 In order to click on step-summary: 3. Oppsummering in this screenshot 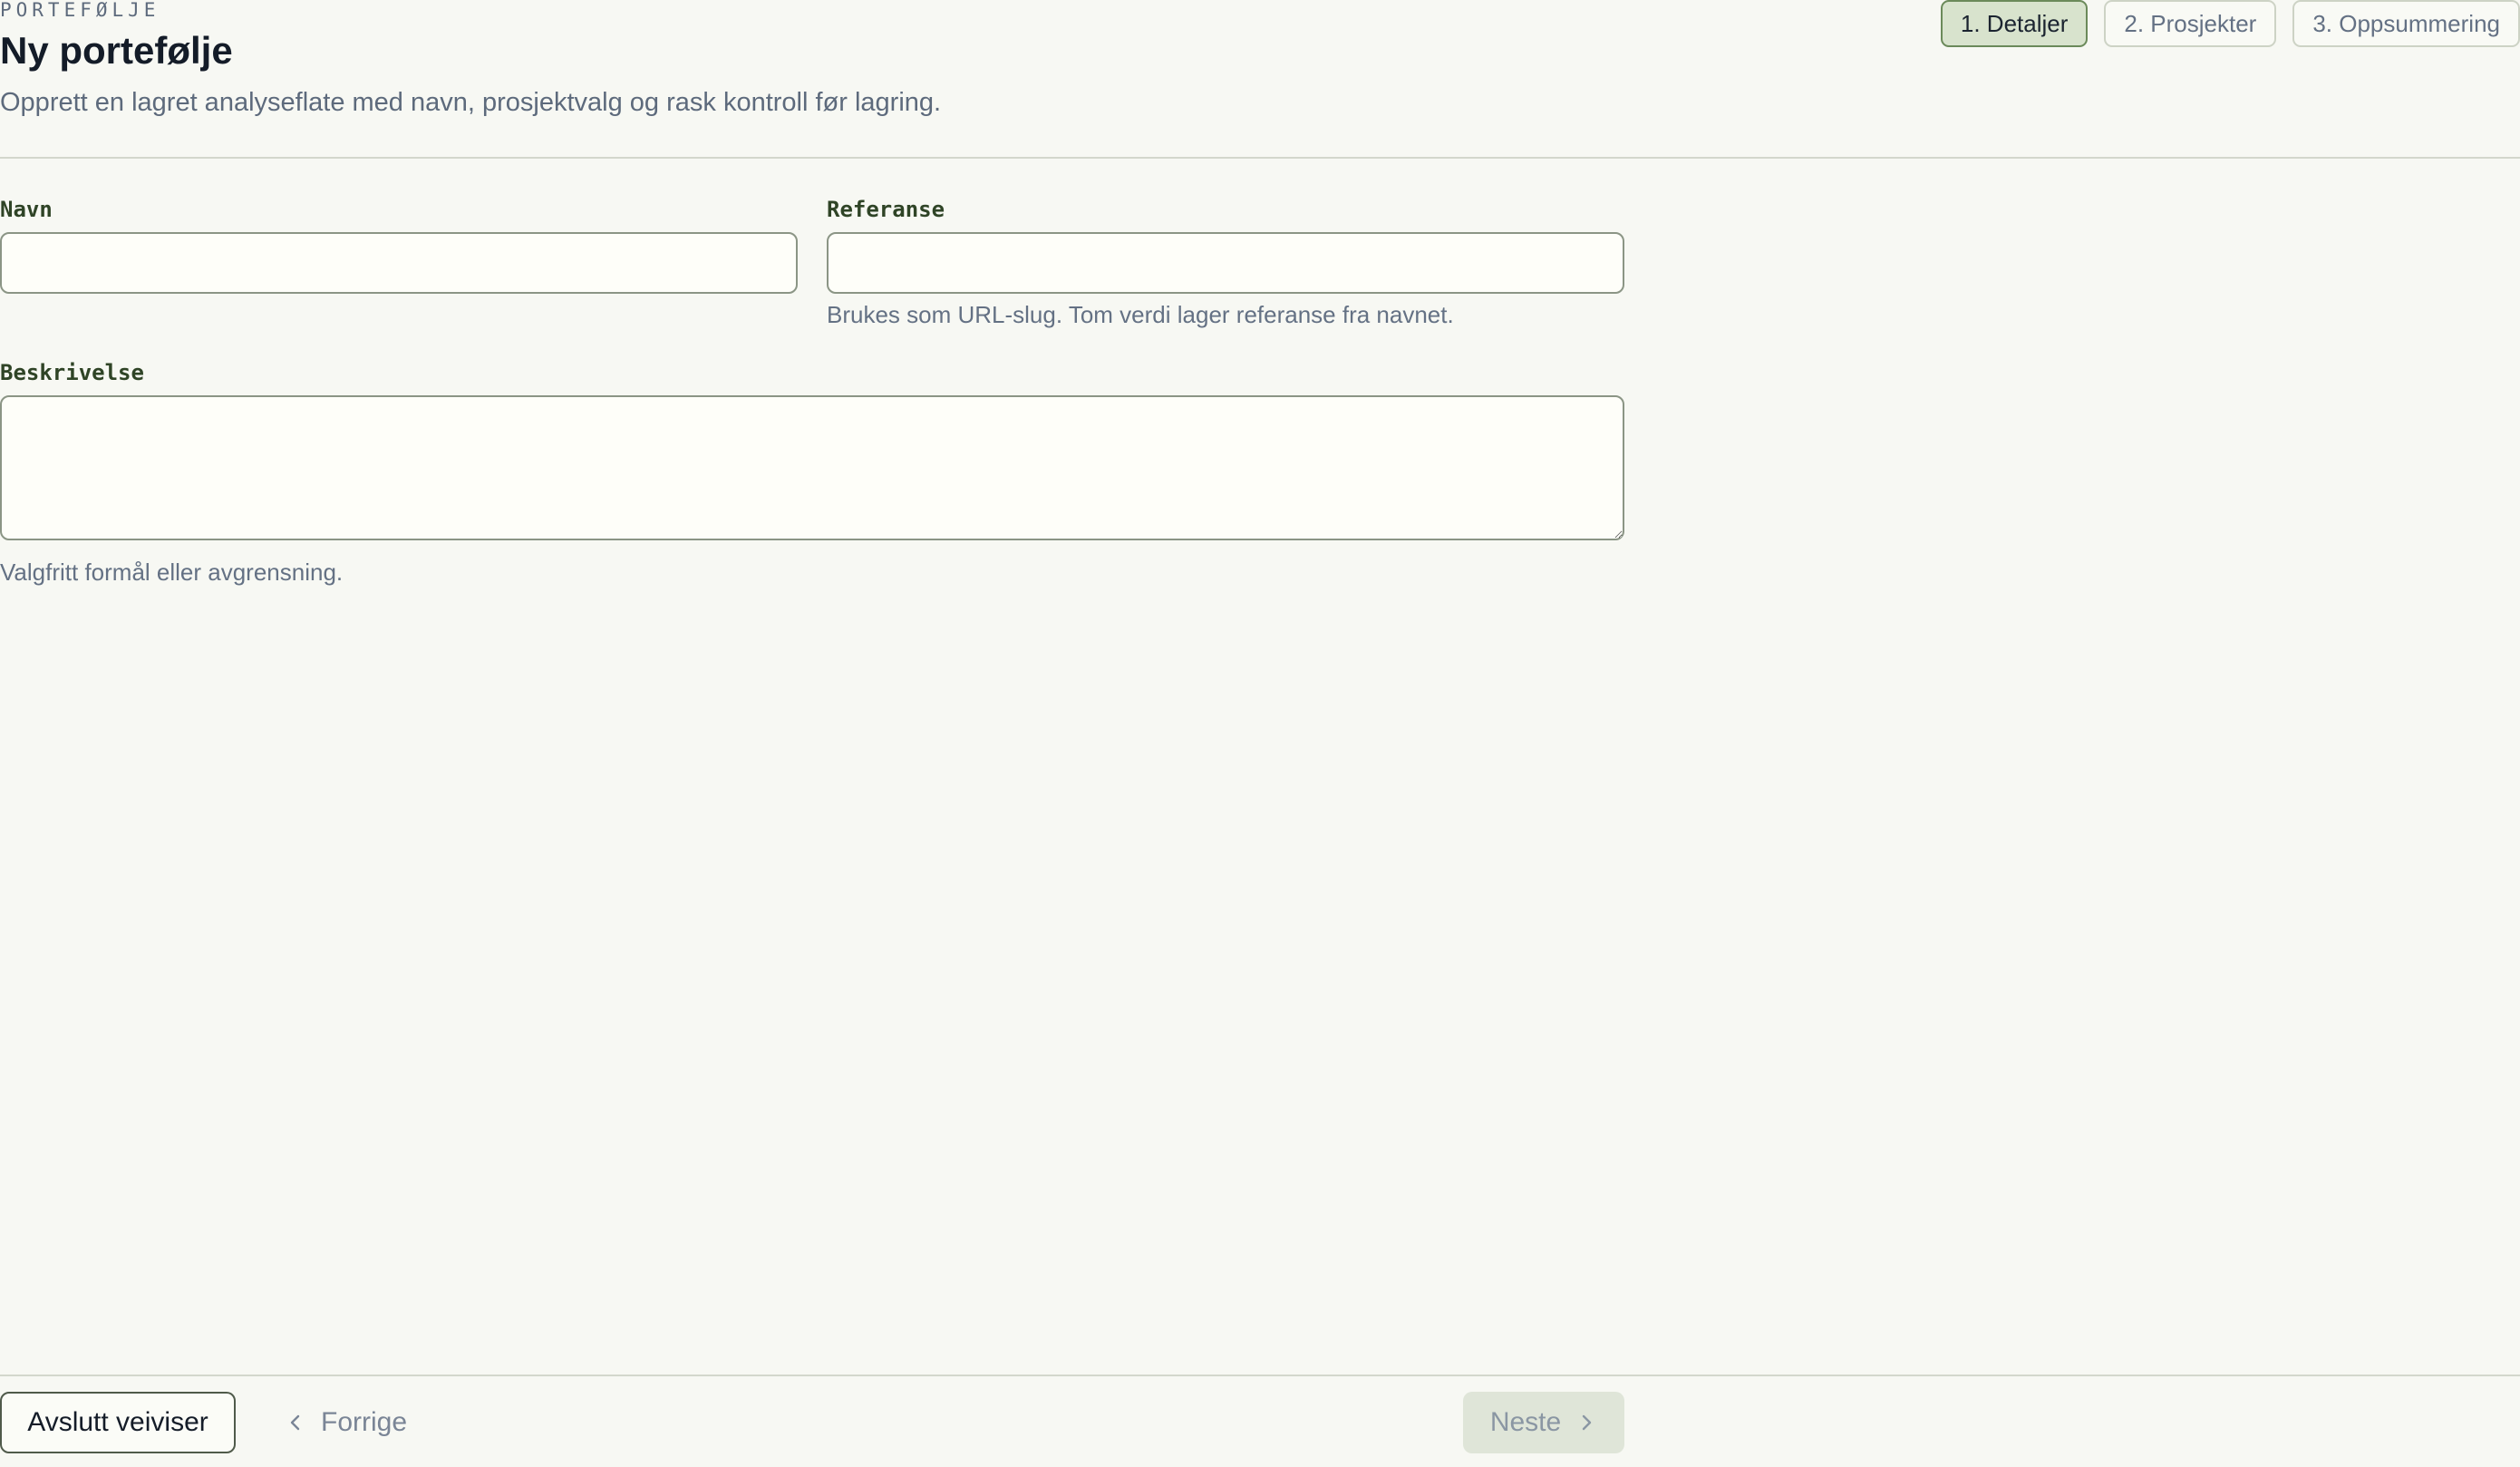, I will do `click(2406, 23)`.